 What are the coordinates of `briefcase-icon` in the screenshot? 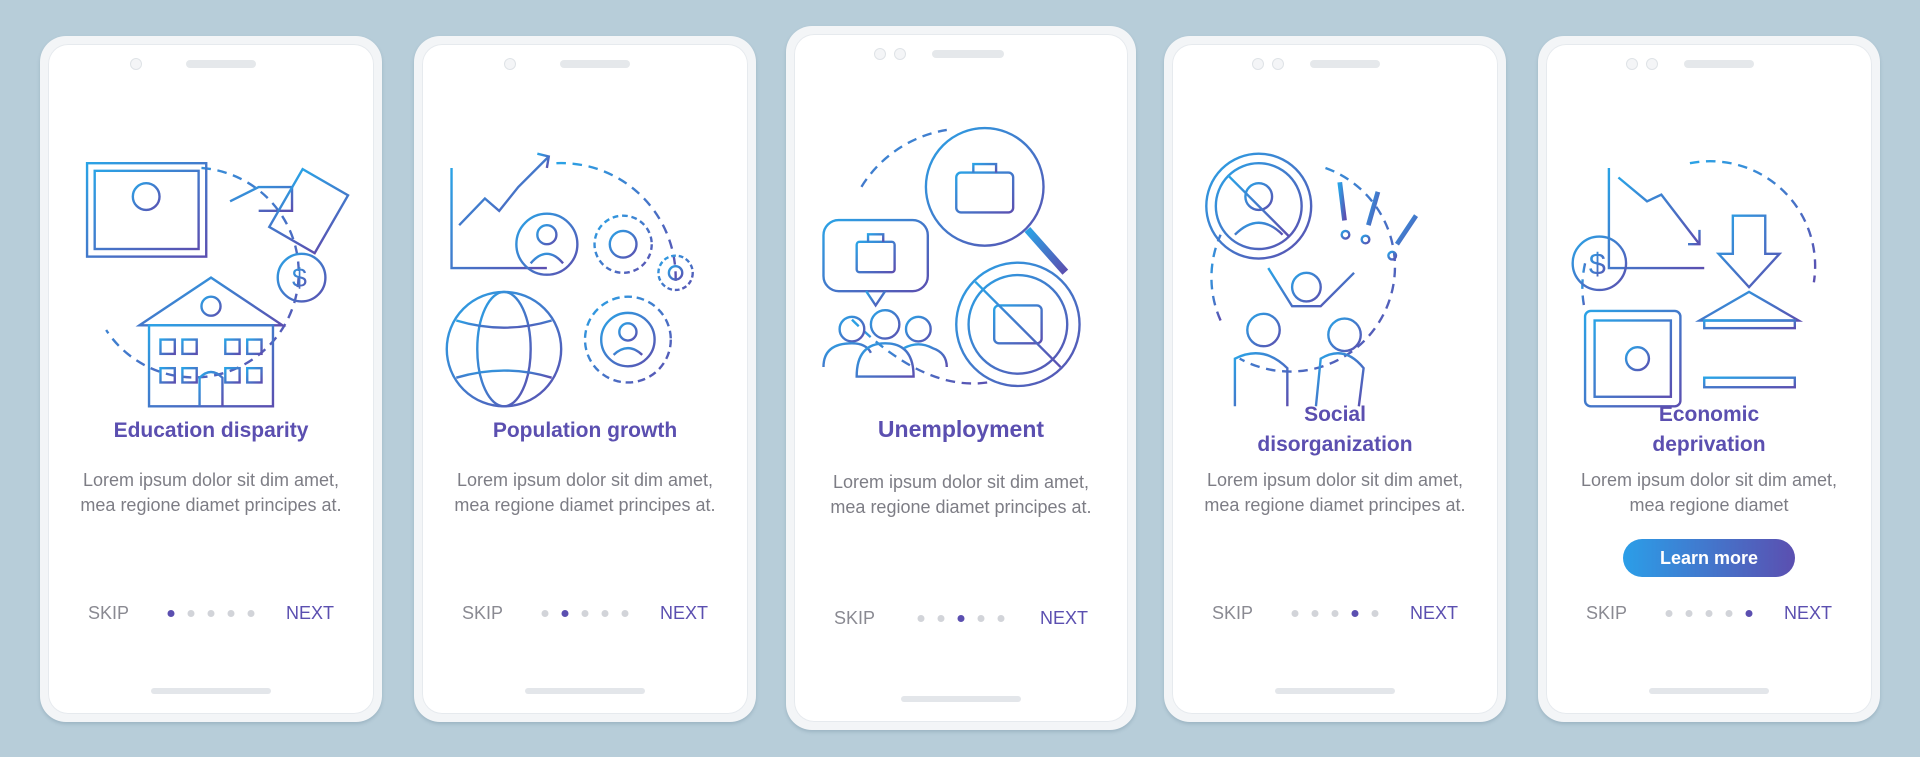 It's located at (985, 192).